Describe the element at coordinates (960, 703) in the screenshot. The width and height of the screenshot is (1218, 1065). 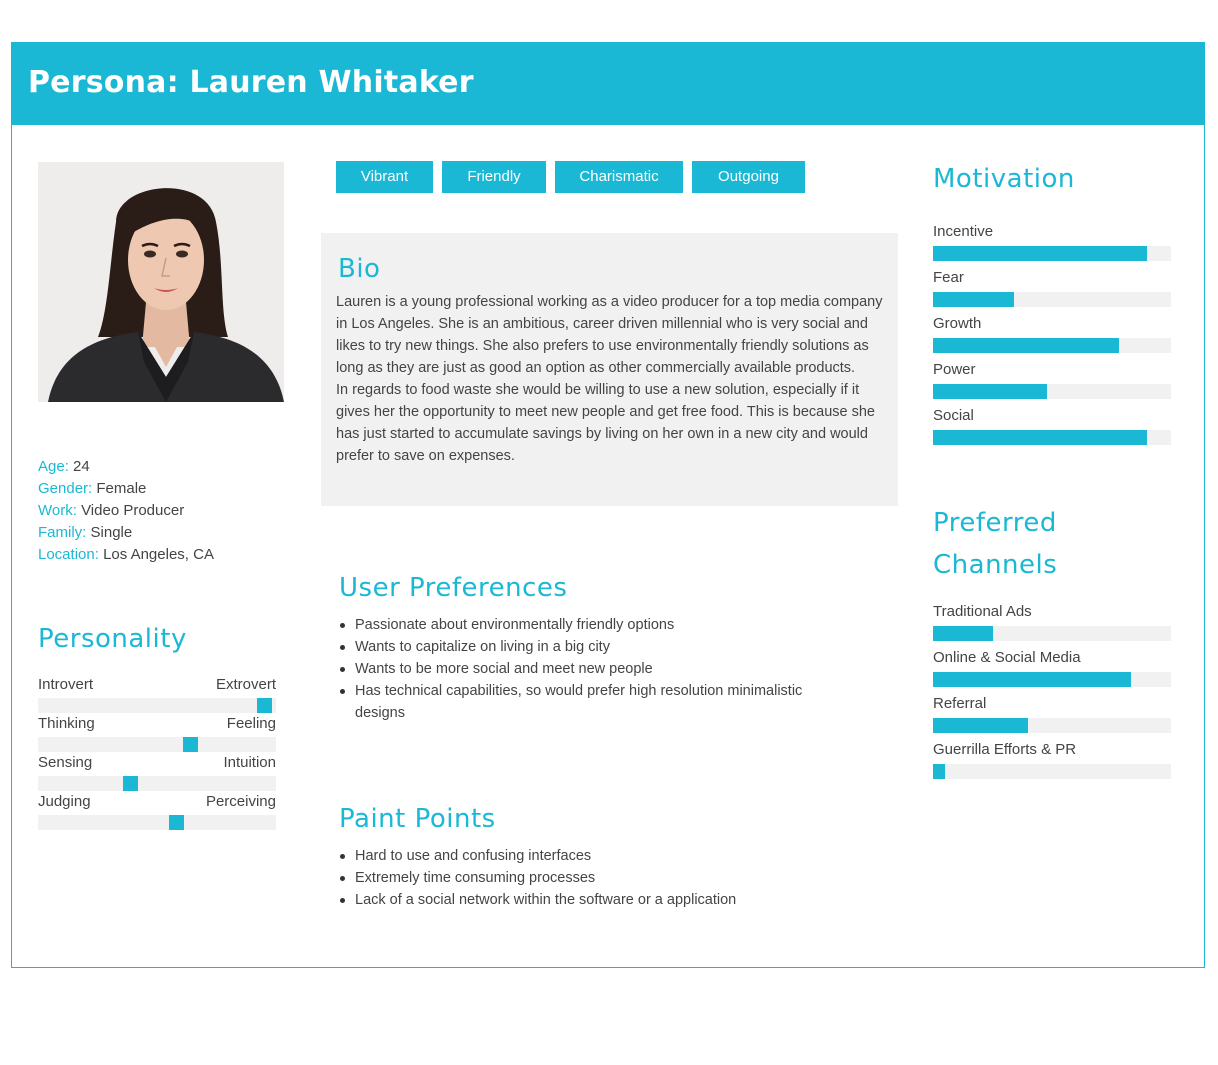
I see `bar-label: Referral` at that location.